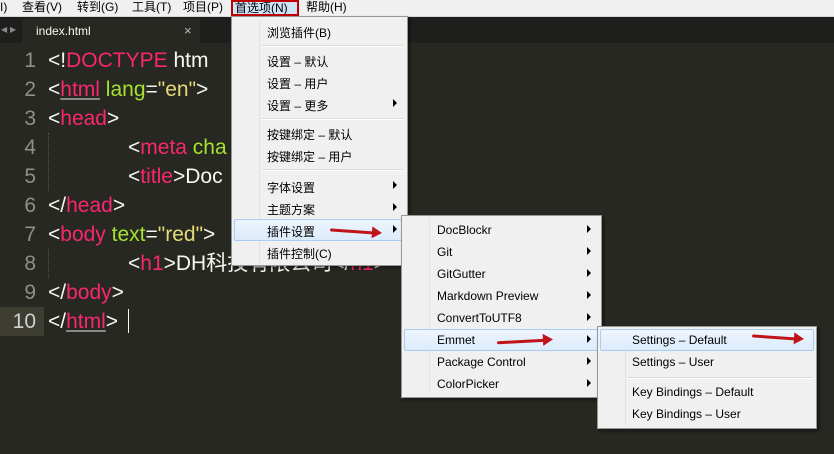 The height and width of the screenshot is (454, 834). What do you see at coordinates (97, 8) in the screenshot?
I see `menu-item-goto: 转到(G)` at bounding box center [97, 8].